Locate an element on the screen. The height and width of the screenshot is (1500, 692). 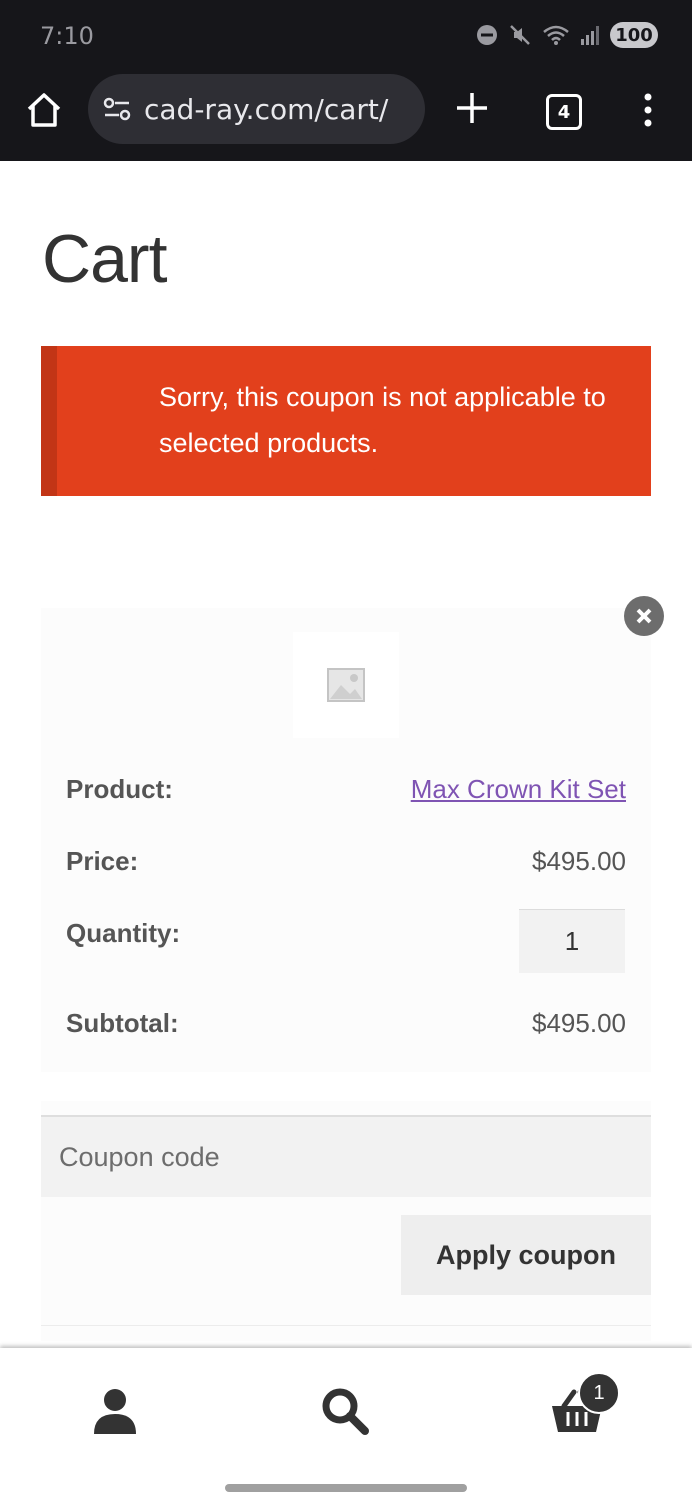
address-bar: cad-ray.com/cart/ is located at coordinates (256, 109).